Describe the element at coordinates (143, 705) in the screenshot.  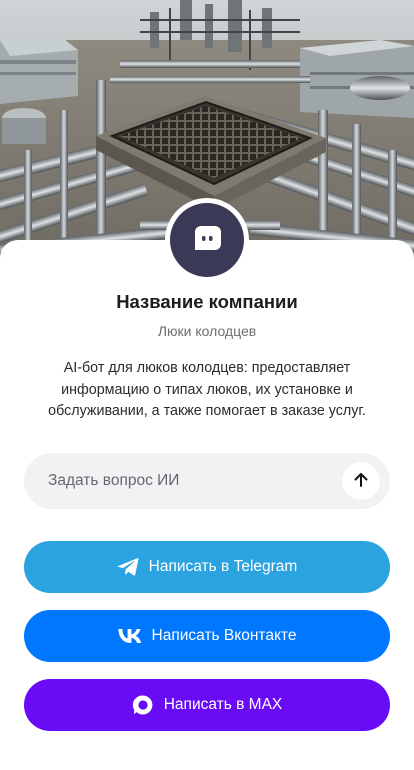
I see `max-icon` at that location.